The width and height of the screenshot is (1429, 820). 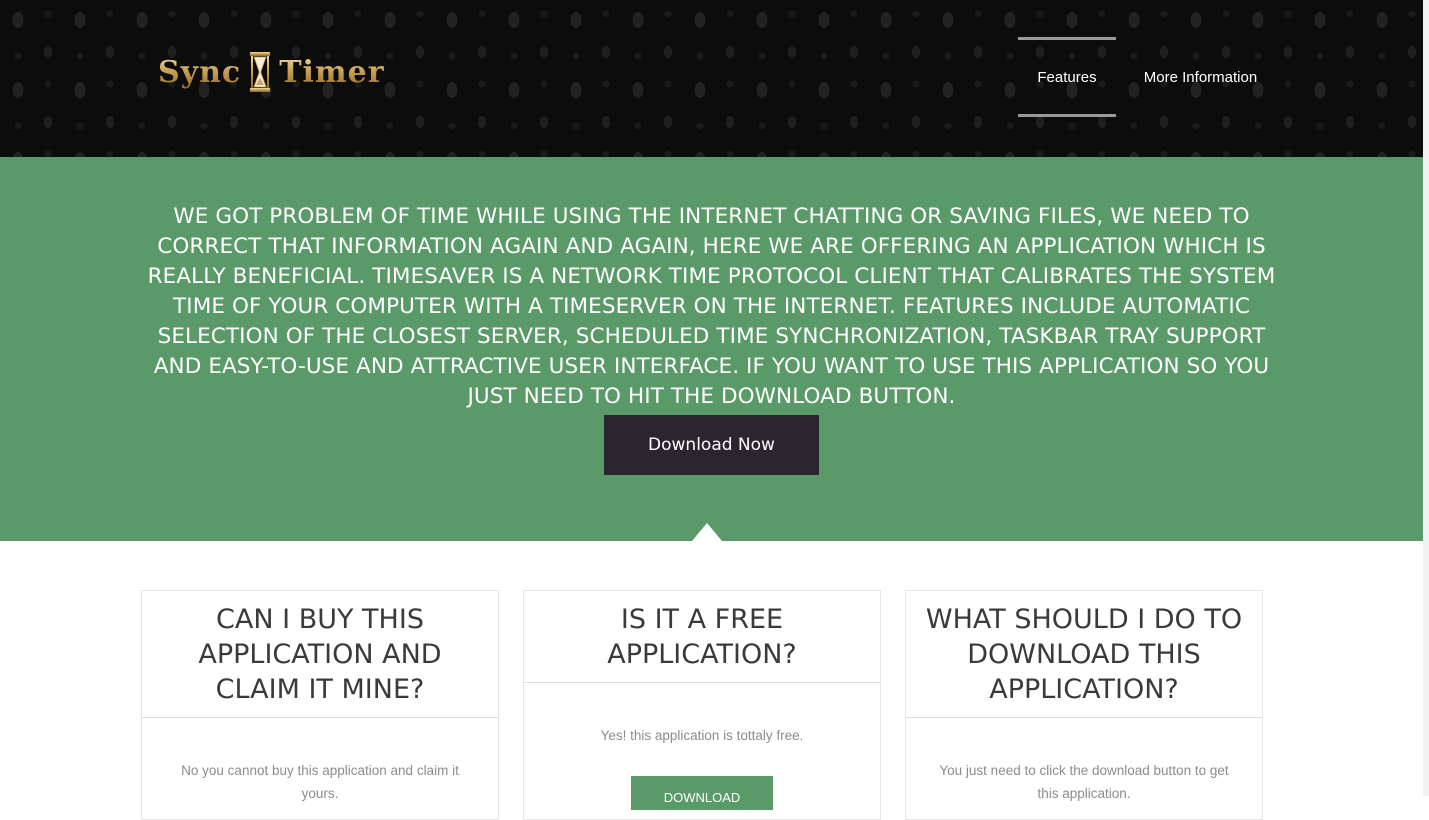 What do you see at coordinates (271, 72) in the screenshot?
I see `site-logo: Sync Timer` at bounding box center [271, 72].